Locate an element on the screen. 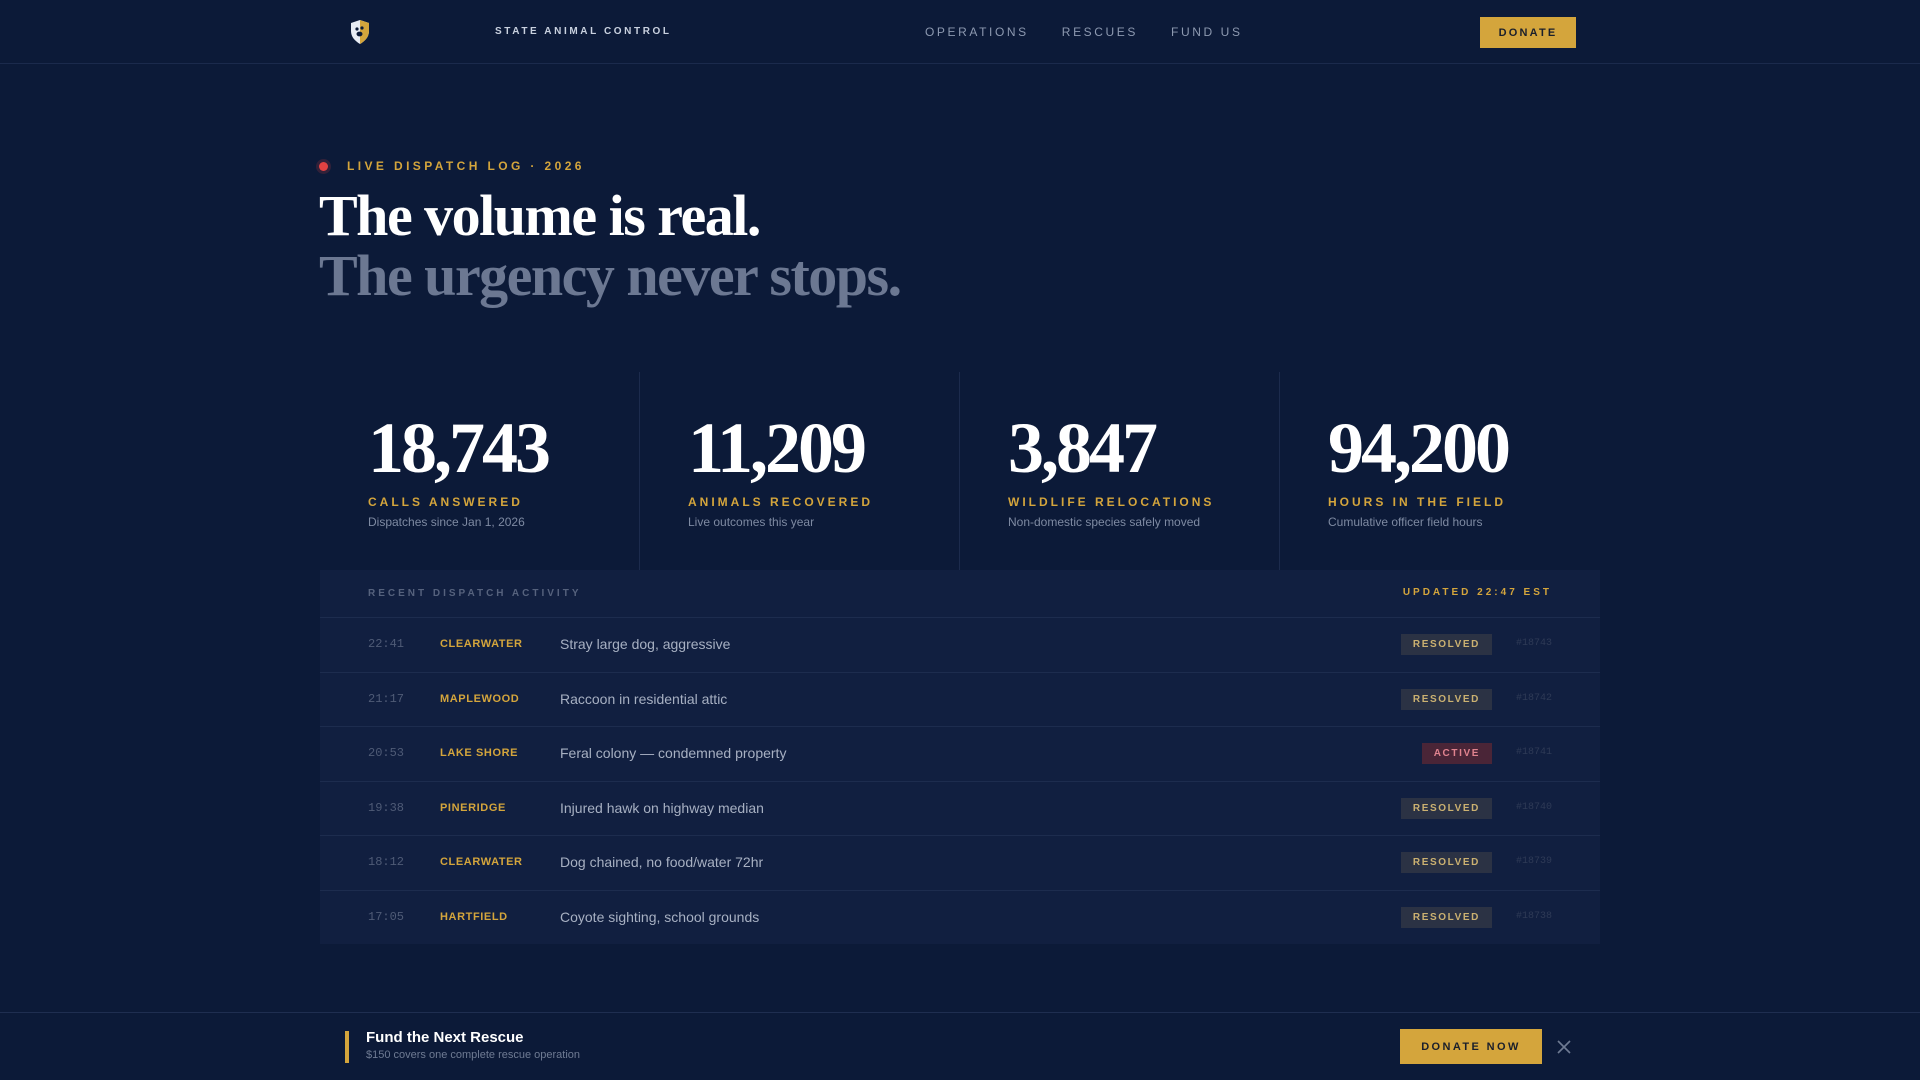 The height and width of the screenshot is (1080, 1920). headline-line-1: The volume is real. is located at coordinates (540, 215).